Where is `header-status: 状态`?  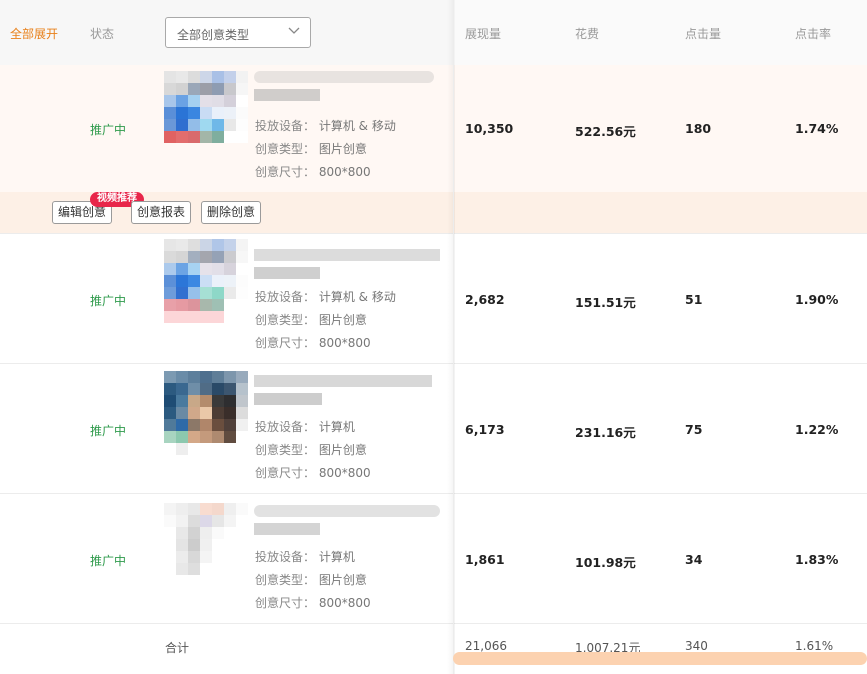
header-status: 状态 is located at coordinates (102, 34).